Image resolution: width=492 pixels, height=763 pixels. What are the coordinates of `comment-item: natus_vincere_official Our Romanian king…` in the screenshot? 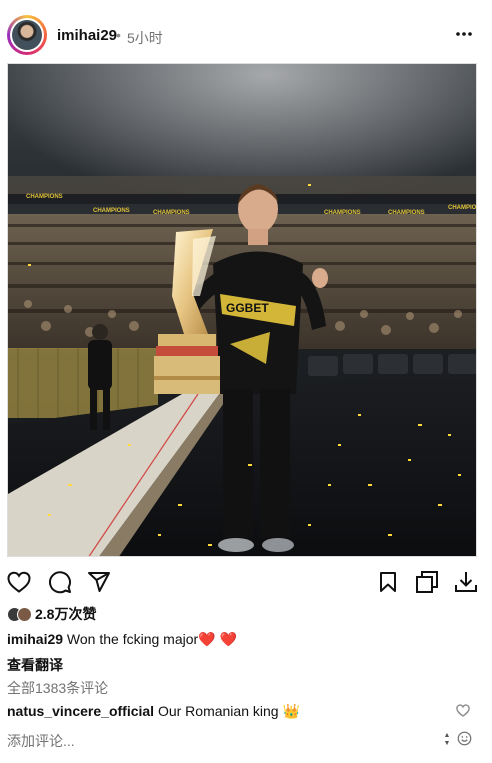 It's located at (153, 711).